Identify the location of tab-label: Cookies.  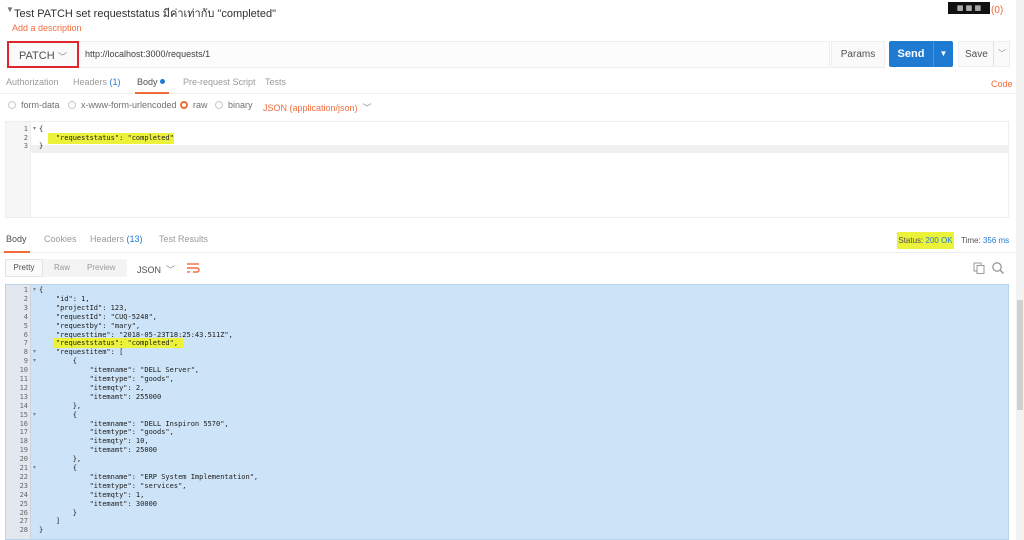
(60, 239).